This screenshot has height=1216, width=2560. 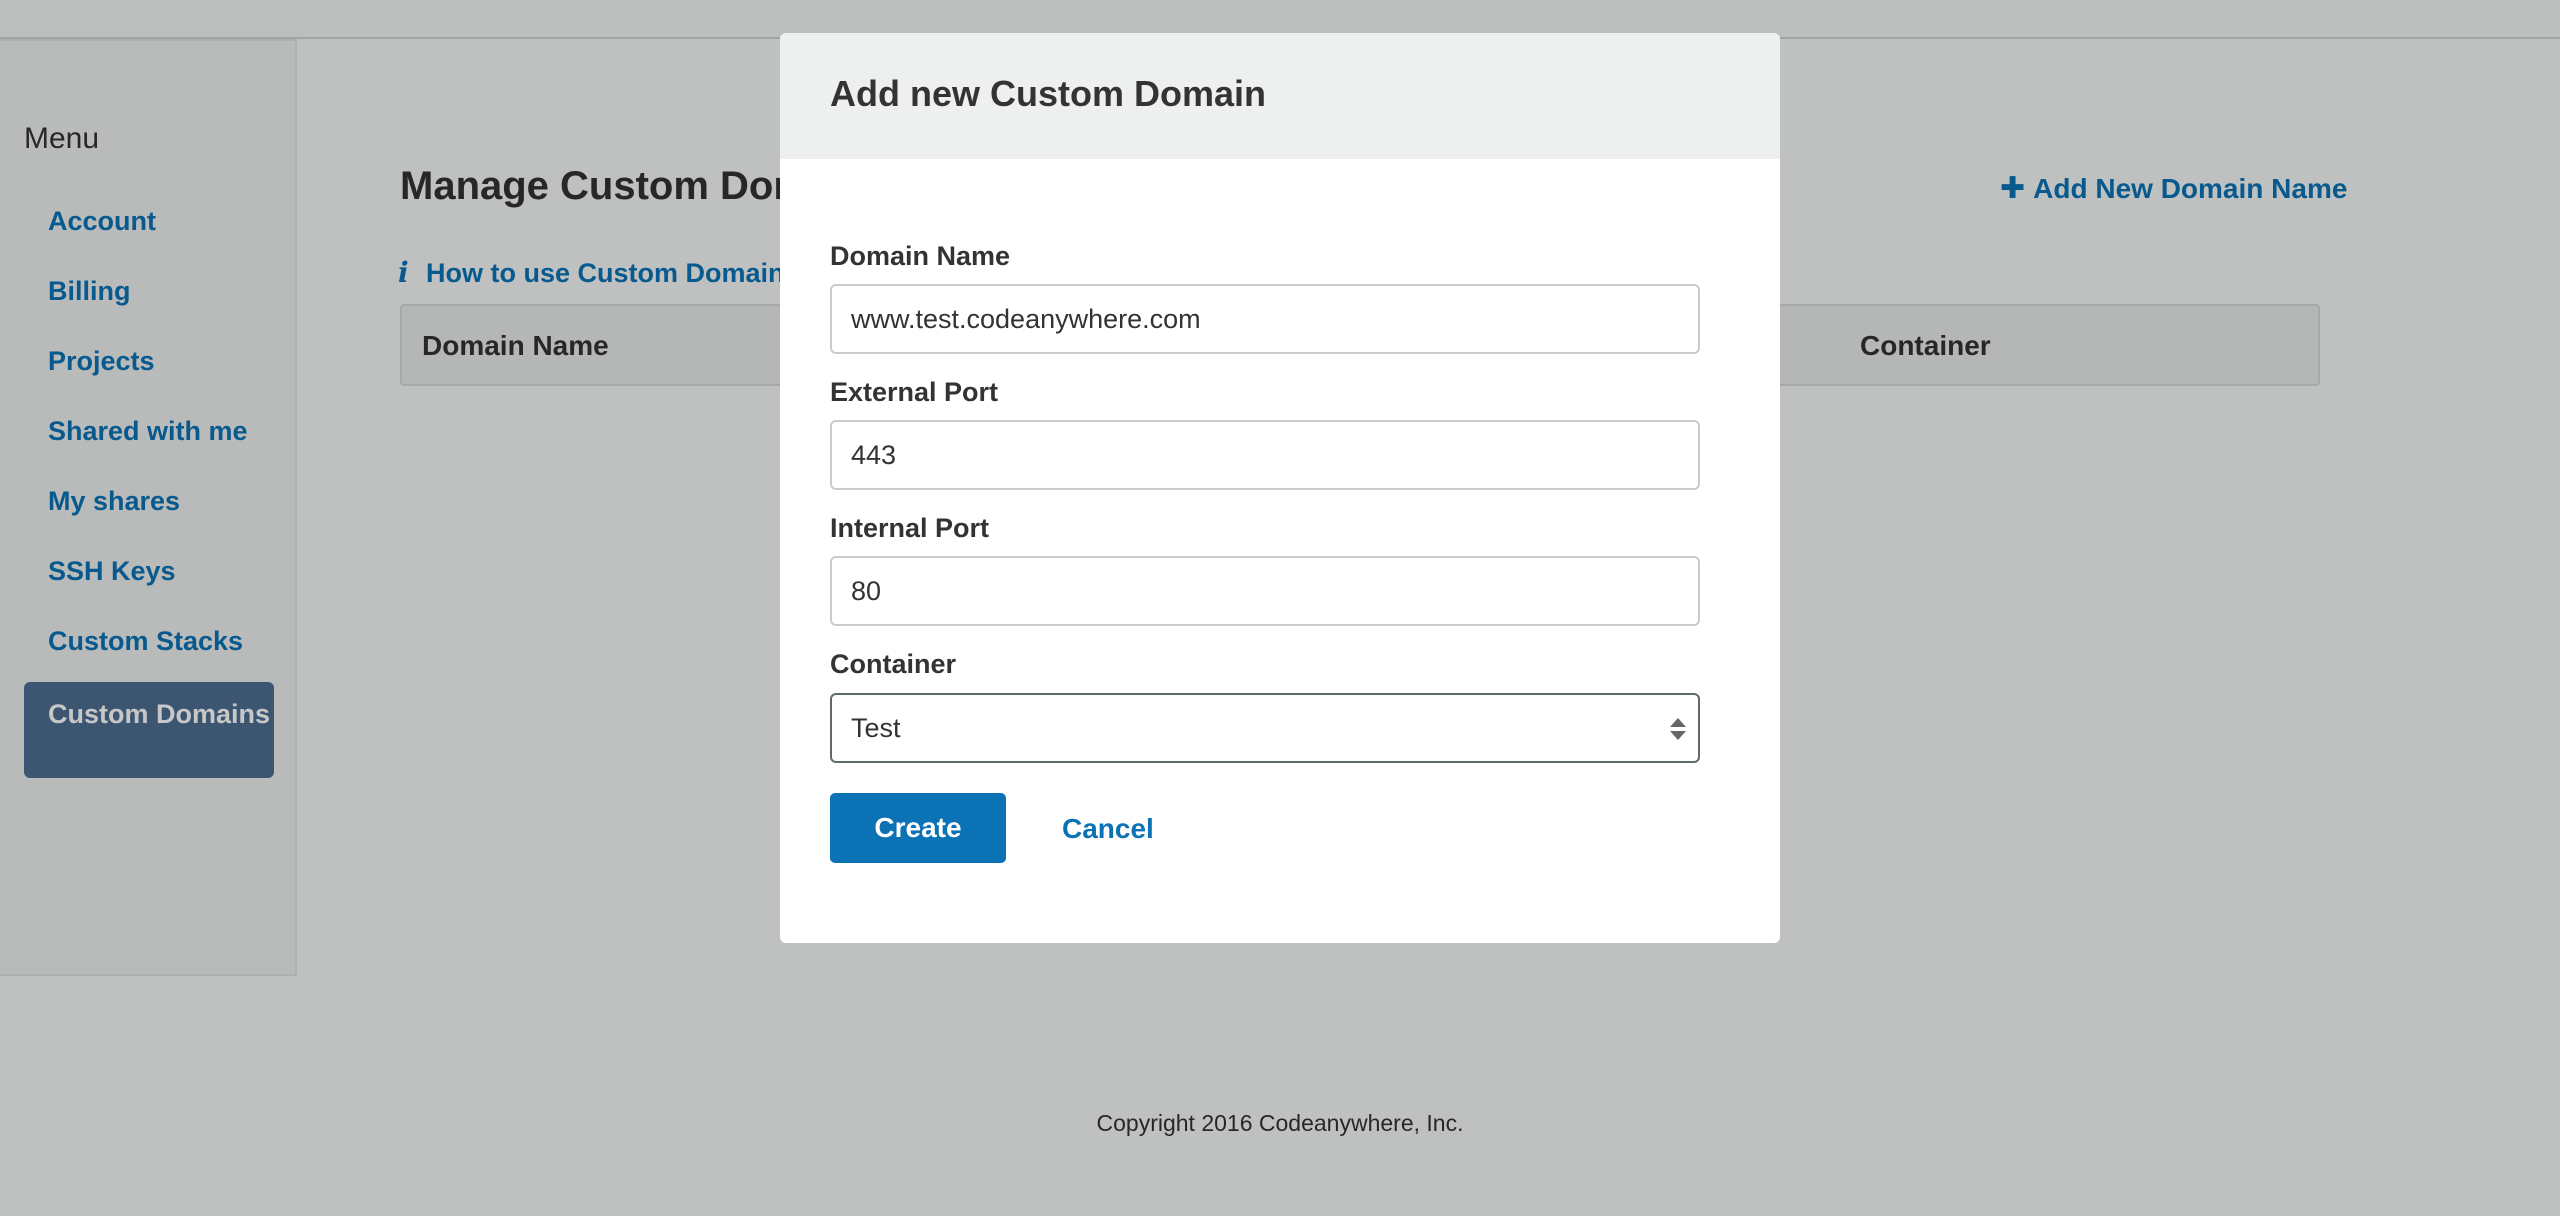 I want to click on create-button: Create, so click(x=918, y=828).